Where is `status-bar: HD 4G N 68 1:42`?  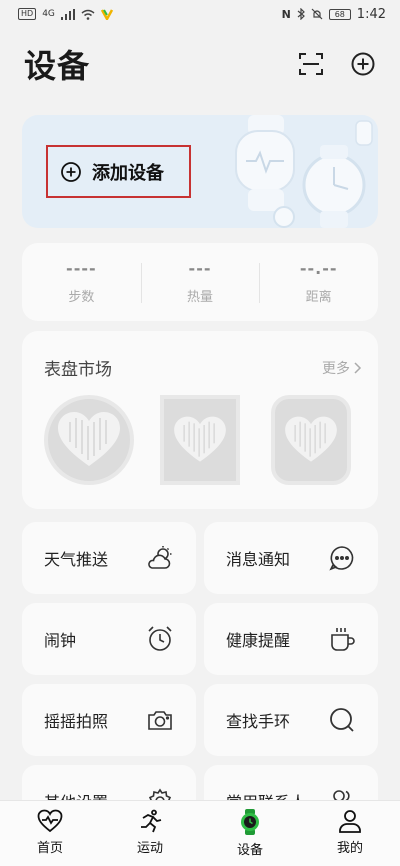
status-bar: HD 4G N 68 1:42 is located at coordinates (200, 14).